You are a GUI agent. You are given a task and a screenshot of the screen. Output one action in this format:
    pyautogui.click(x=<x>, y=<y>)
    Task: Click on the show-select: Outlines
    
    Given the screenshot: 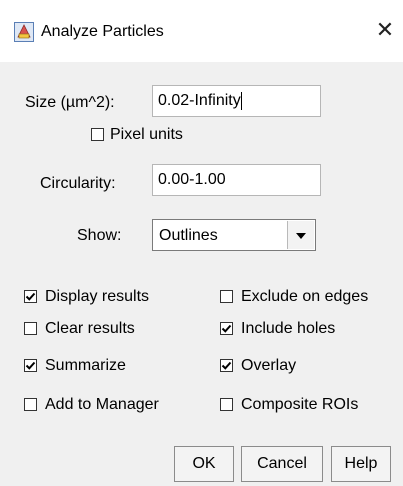 What is the action you would take?
    pyautogui.click(x=234, y=235)
    